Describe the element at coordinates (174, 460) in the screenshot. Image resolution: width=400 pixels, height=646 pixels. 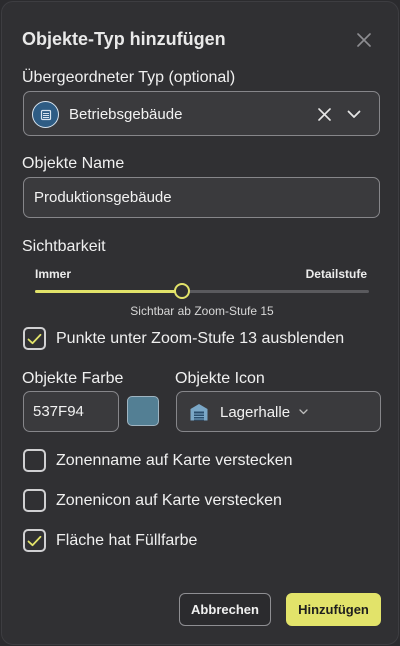
I see `hide-zone-name-label: Zonenname auf Karte verstecken` at that location.